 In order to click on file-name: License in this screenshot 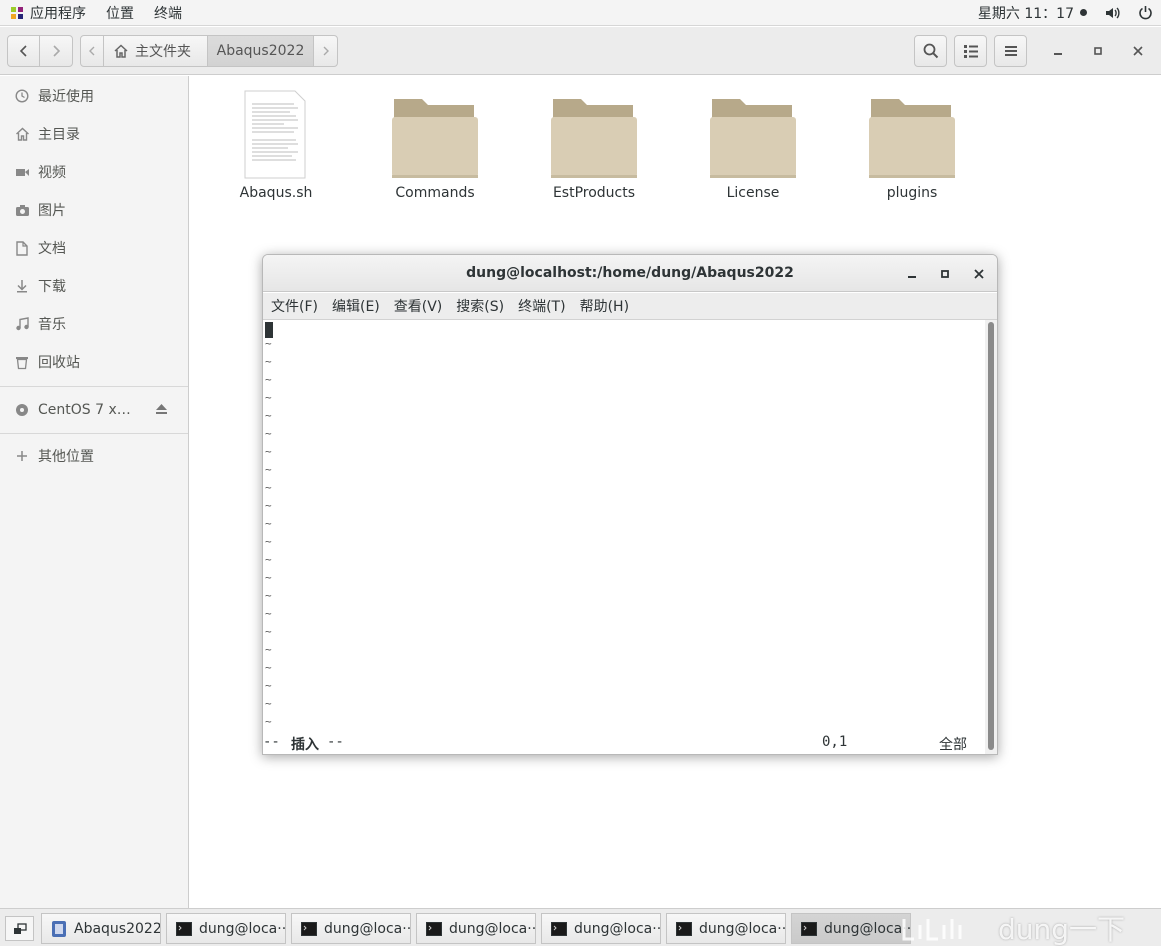, I will do `click(753, 193)`.